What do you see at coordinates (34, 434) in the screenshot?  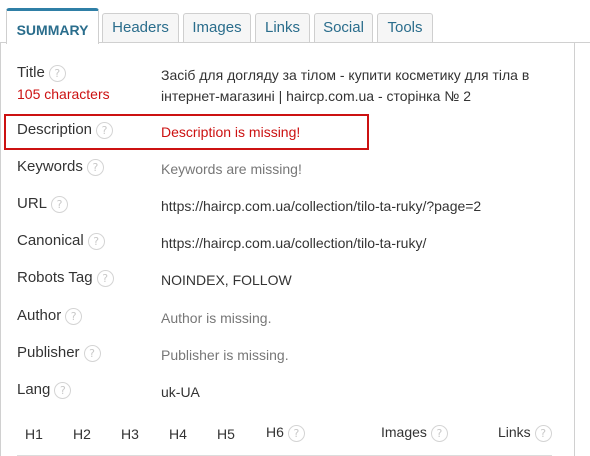 I see `col-h1: H1` at bounding box center [34, 434].